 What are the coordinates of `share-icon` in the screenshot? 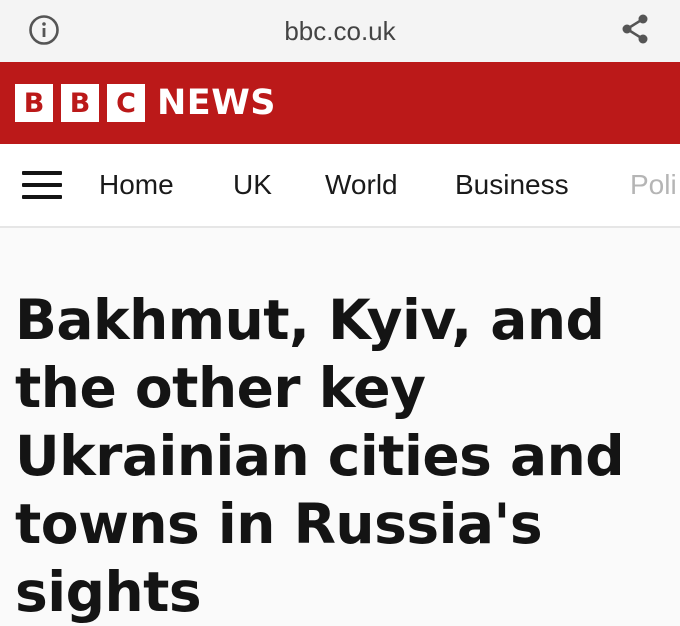 It's located at (635, 29).